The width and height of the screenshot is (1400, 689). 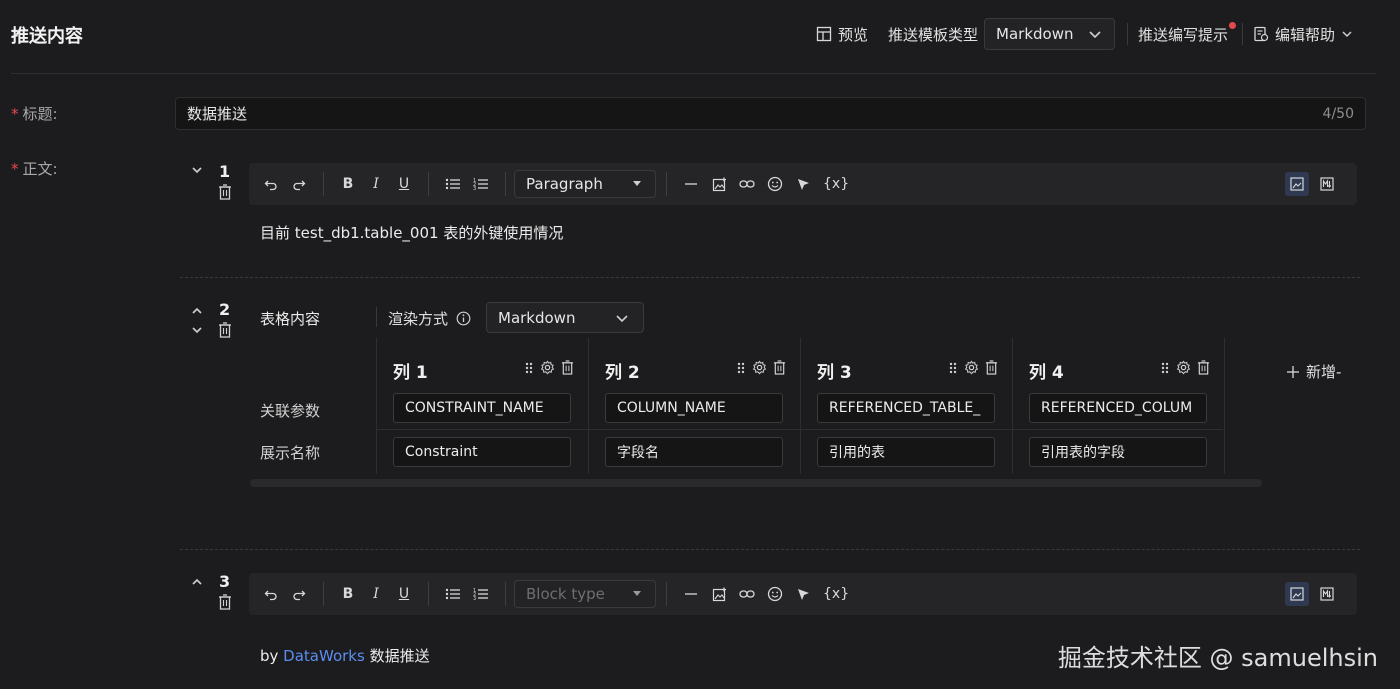 I want to click on block-2-move-down-button, so click(x=197, y=331).